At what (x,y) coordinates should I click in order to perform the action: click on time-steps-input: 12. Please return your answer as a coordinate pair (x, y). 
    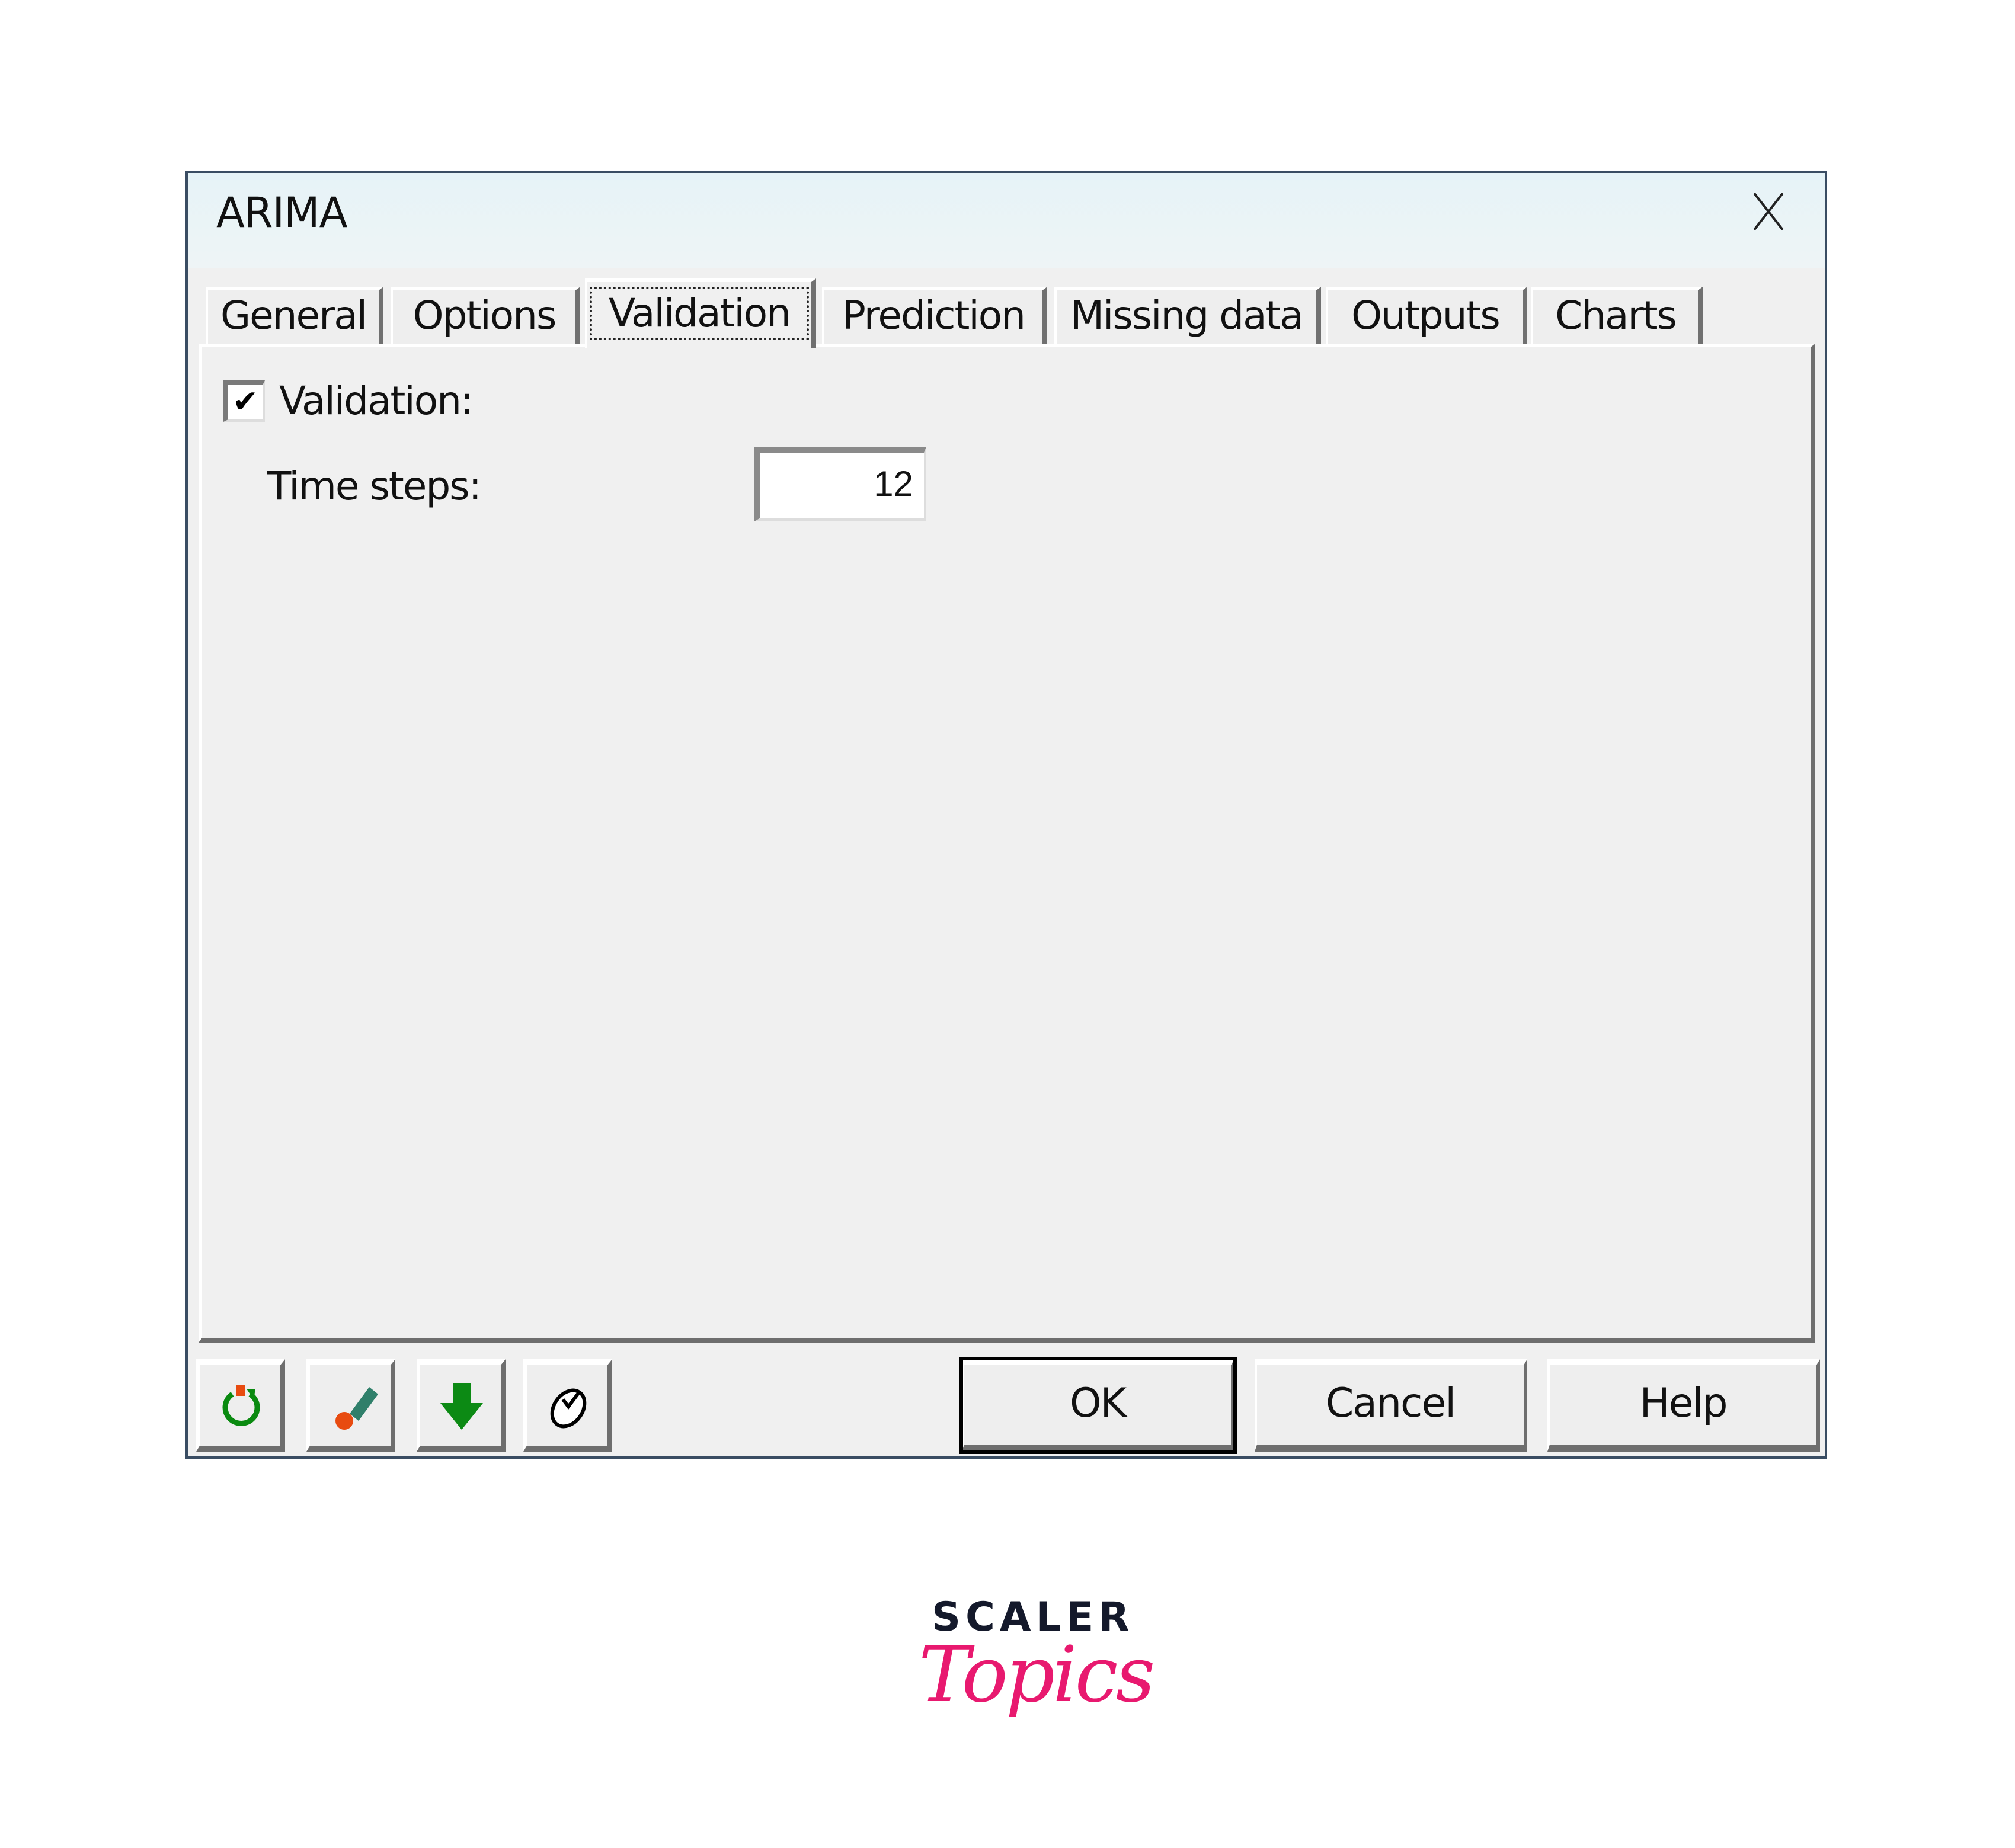
    Looking at the image, I should click on (840, 484).